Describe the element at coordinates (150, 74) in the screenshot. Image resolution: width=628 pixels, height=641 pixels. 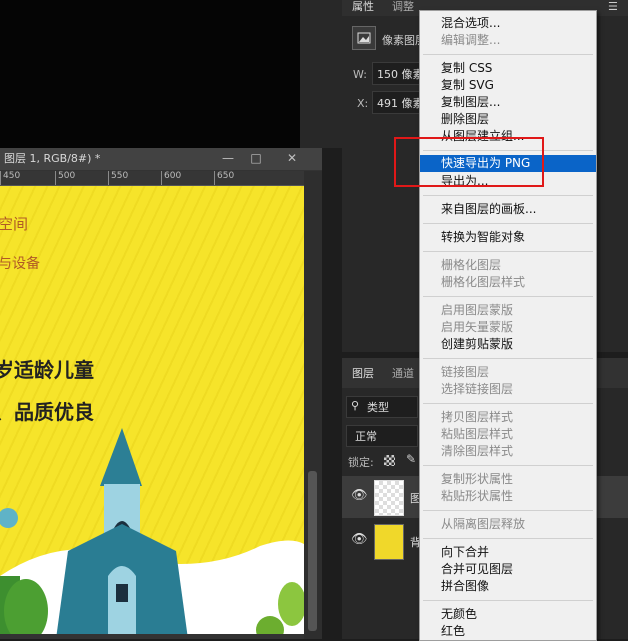
I see `canvas-pasteboard` at that location.